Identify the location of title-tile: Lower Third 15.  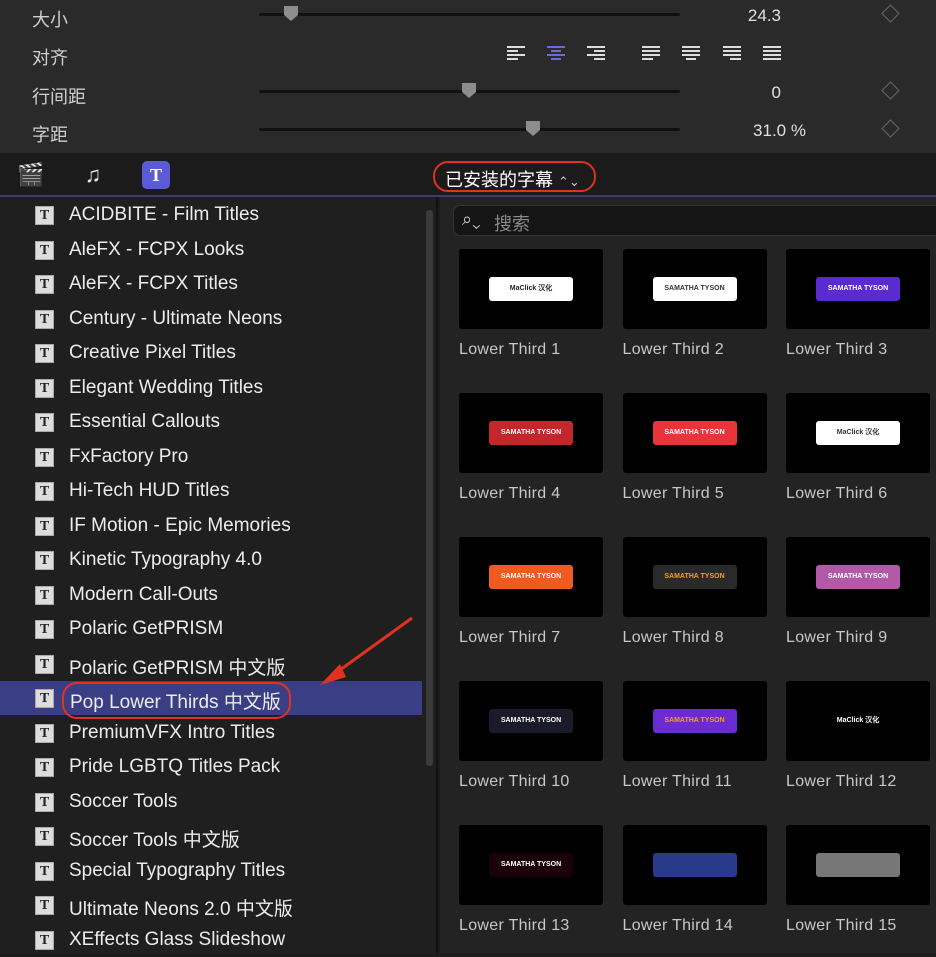
(858, 880).